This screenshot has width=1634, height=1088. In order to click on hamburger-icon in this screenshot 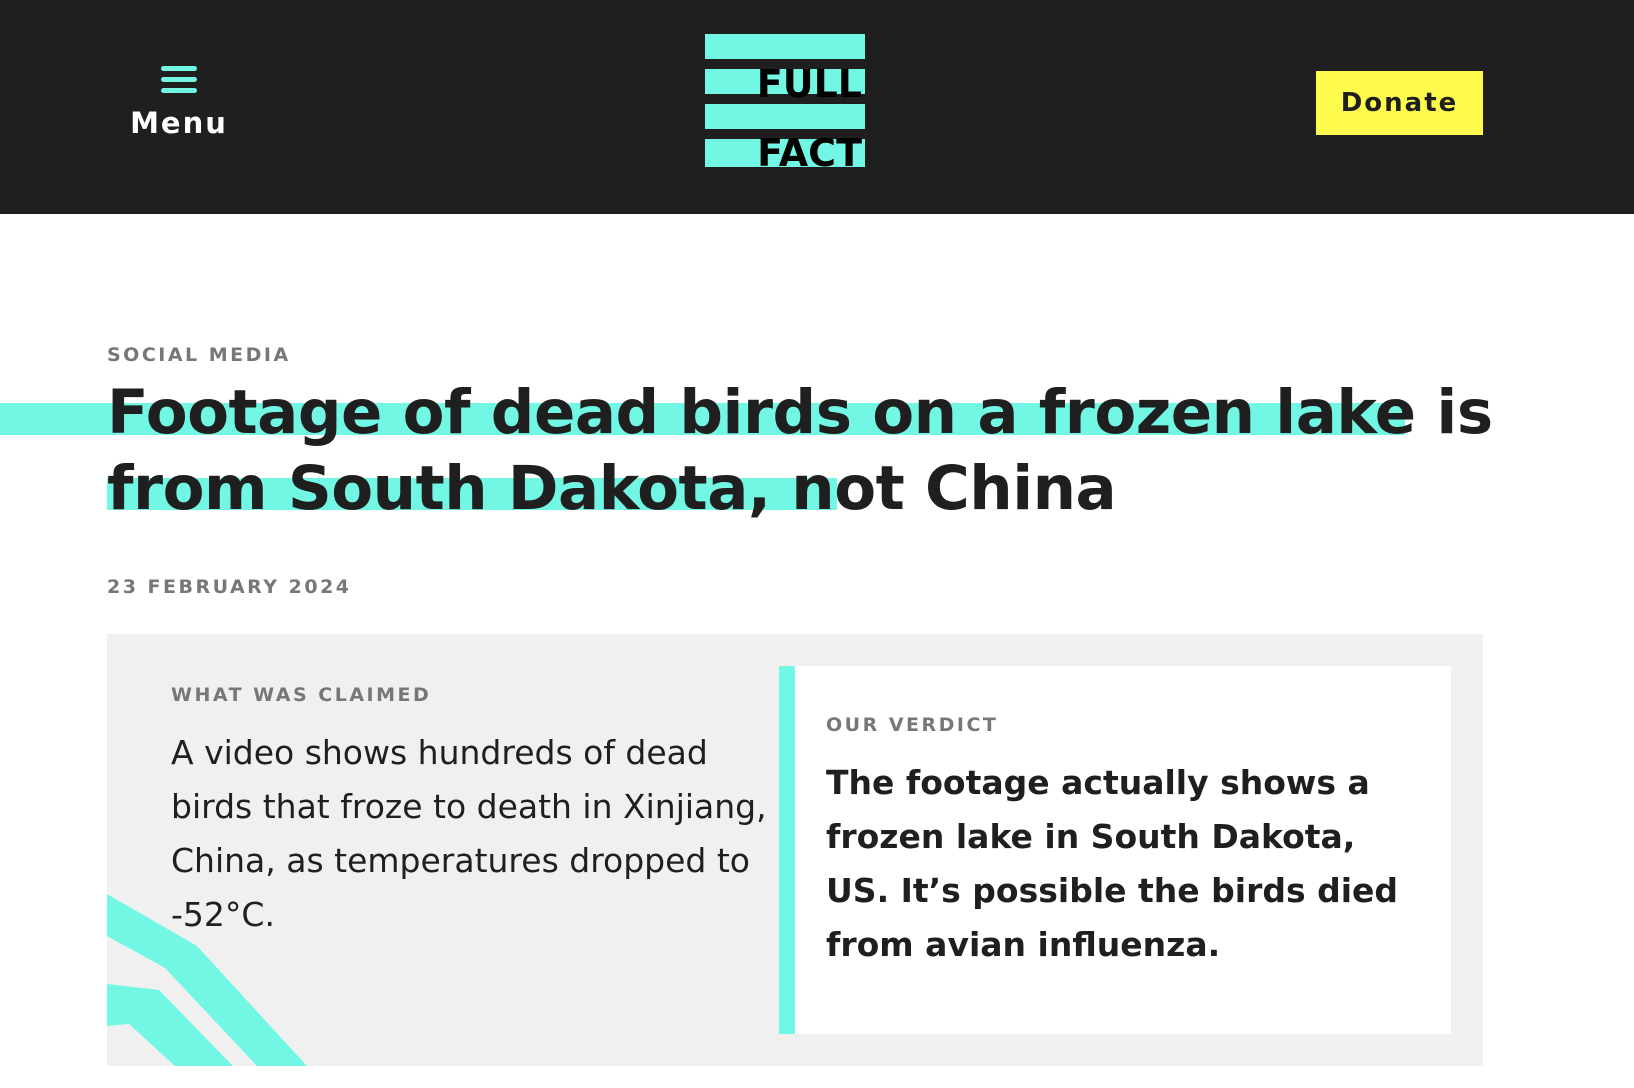, I will do `click(179, 76)`.